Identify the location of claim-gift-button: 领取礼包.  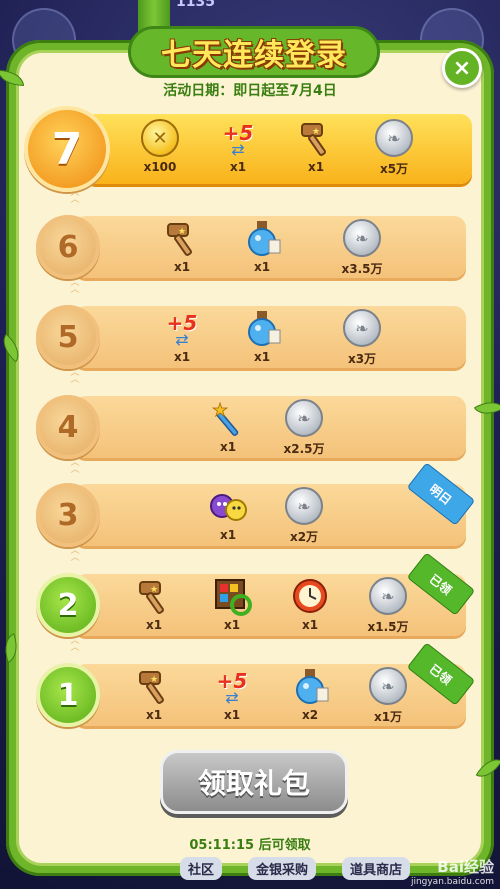
(254, 782).